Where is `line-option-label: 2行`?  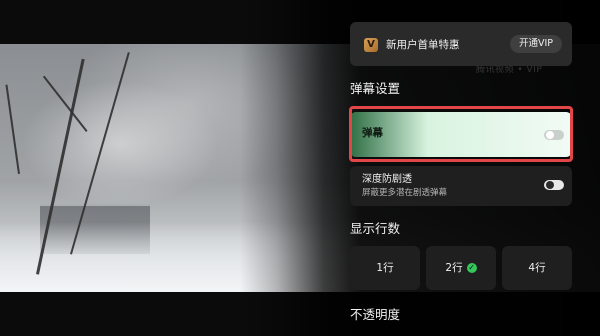 line-option-label: 2行 is located at coordinates (454, 268).